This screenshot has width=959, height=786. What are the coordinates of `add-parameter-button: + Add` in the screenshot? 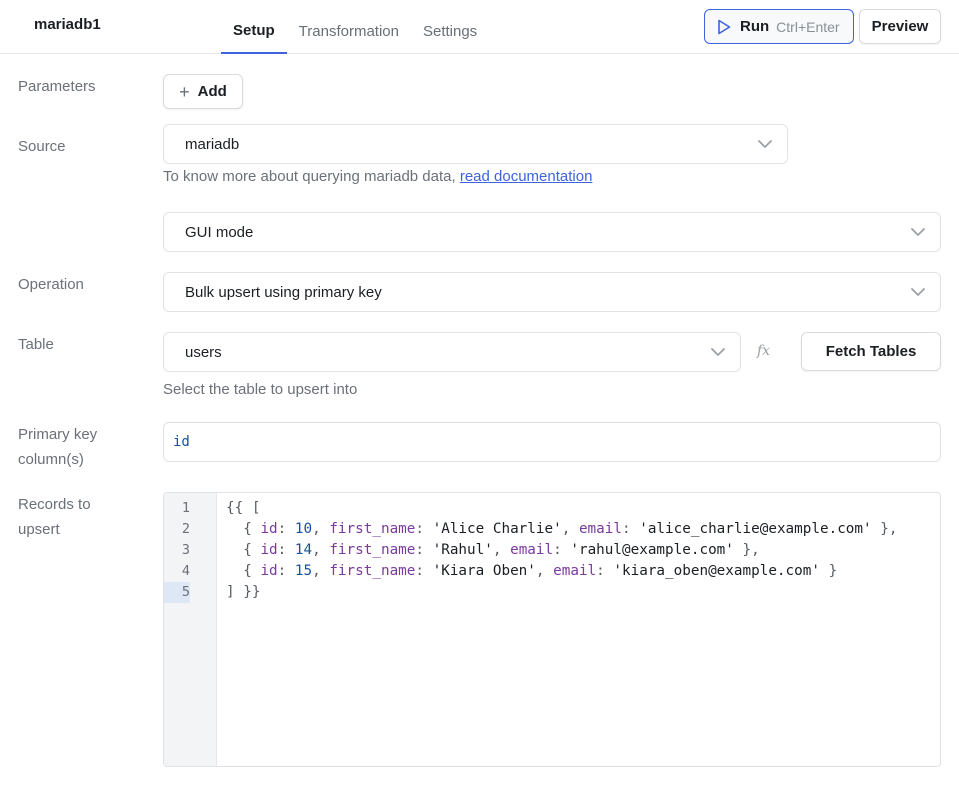 It's located at (203, 91).